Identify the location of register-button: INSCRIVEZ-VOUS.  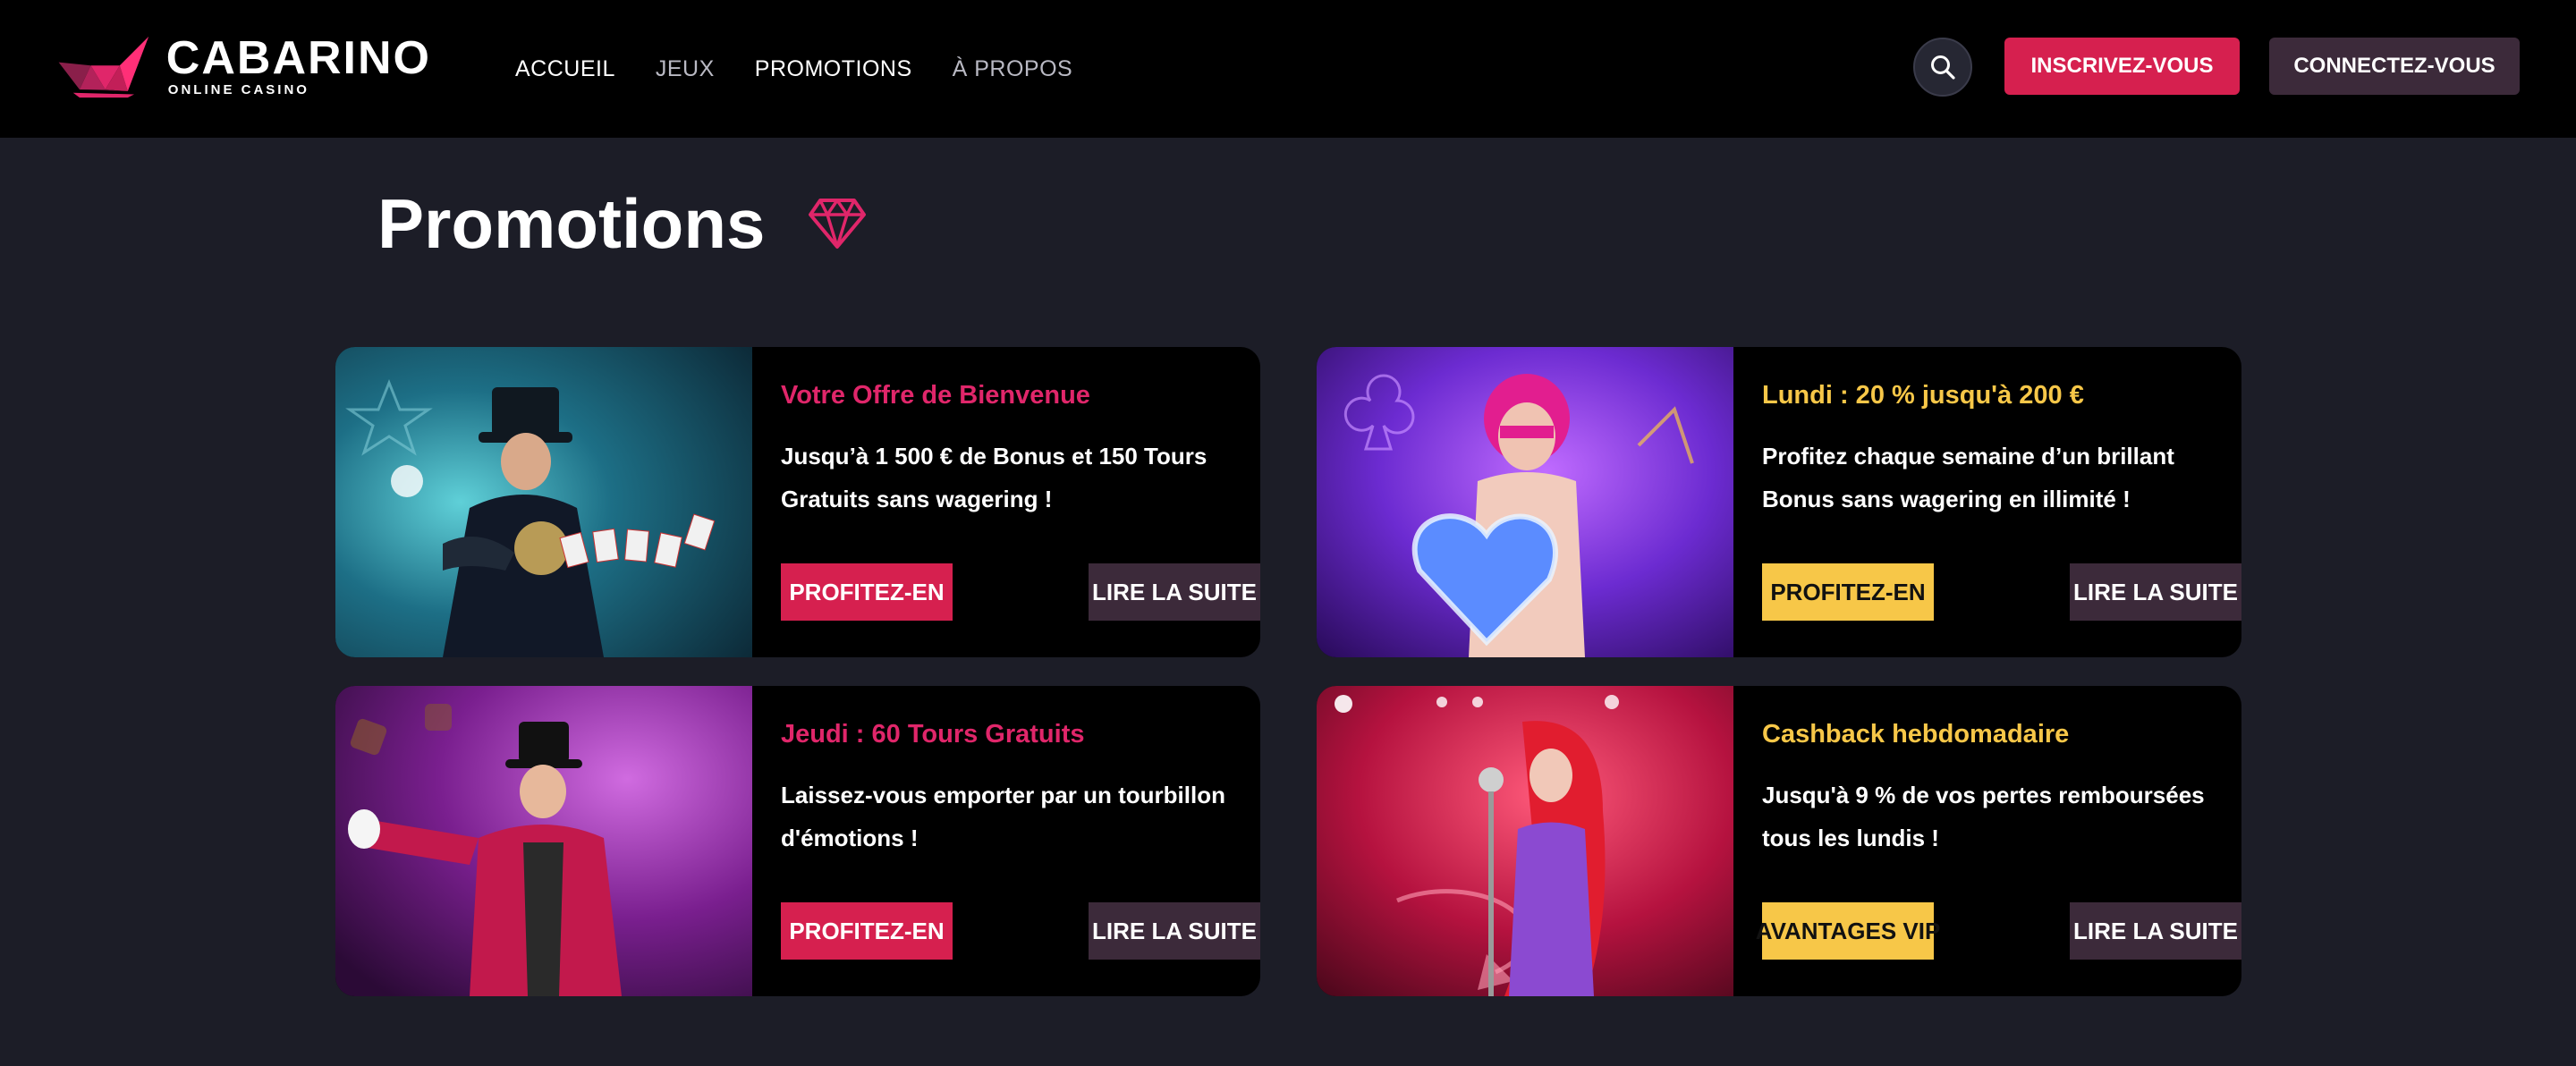
(2122, 66).